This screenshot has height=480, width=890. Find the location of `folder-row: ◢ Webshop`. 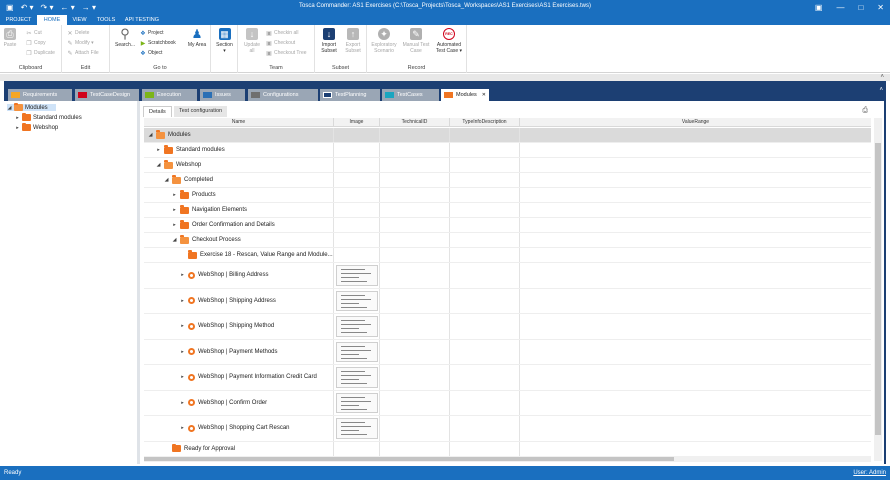

folder-row: ◢ Webshop is located at coordinates (507, 165).